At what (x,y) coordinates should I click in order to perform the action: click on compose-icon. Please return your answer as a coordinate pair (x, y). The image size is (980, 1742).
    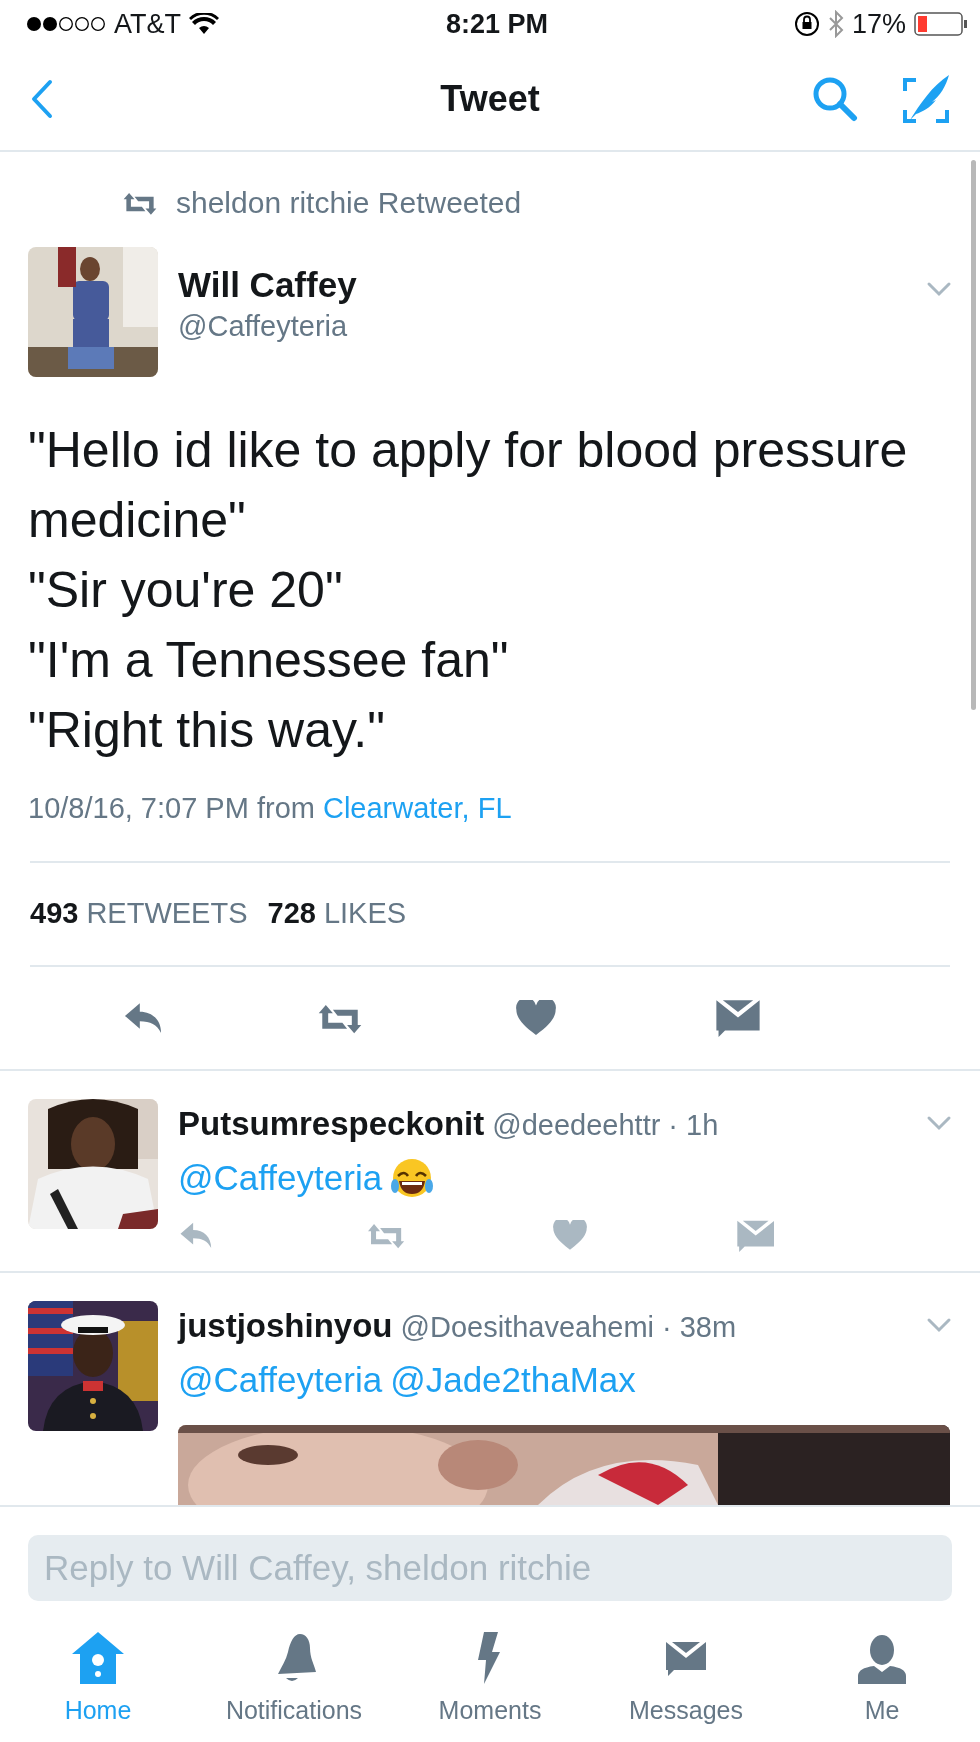
    Looking at the image, I should click on (926, 99).